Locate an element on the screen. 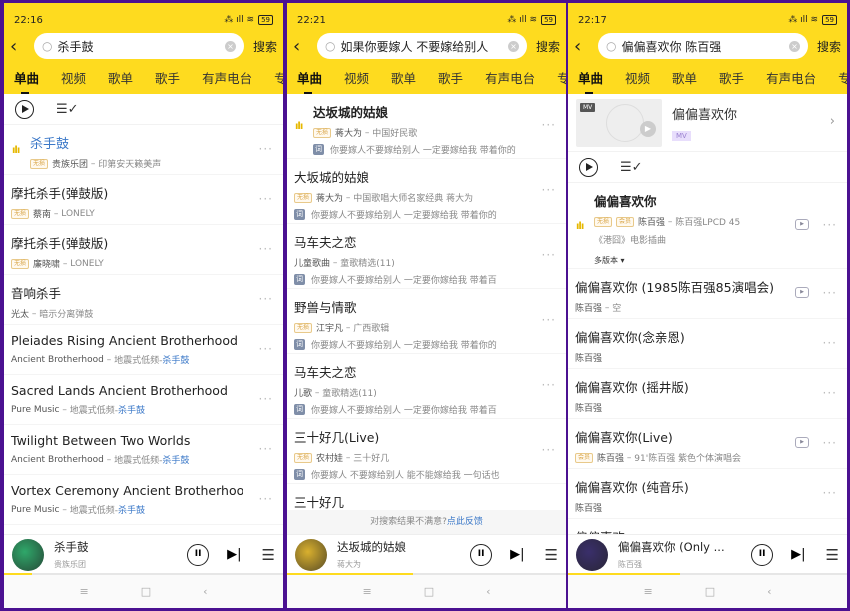  search-input: ○ 杀手鼓 × is located at coordinates (139, 46).